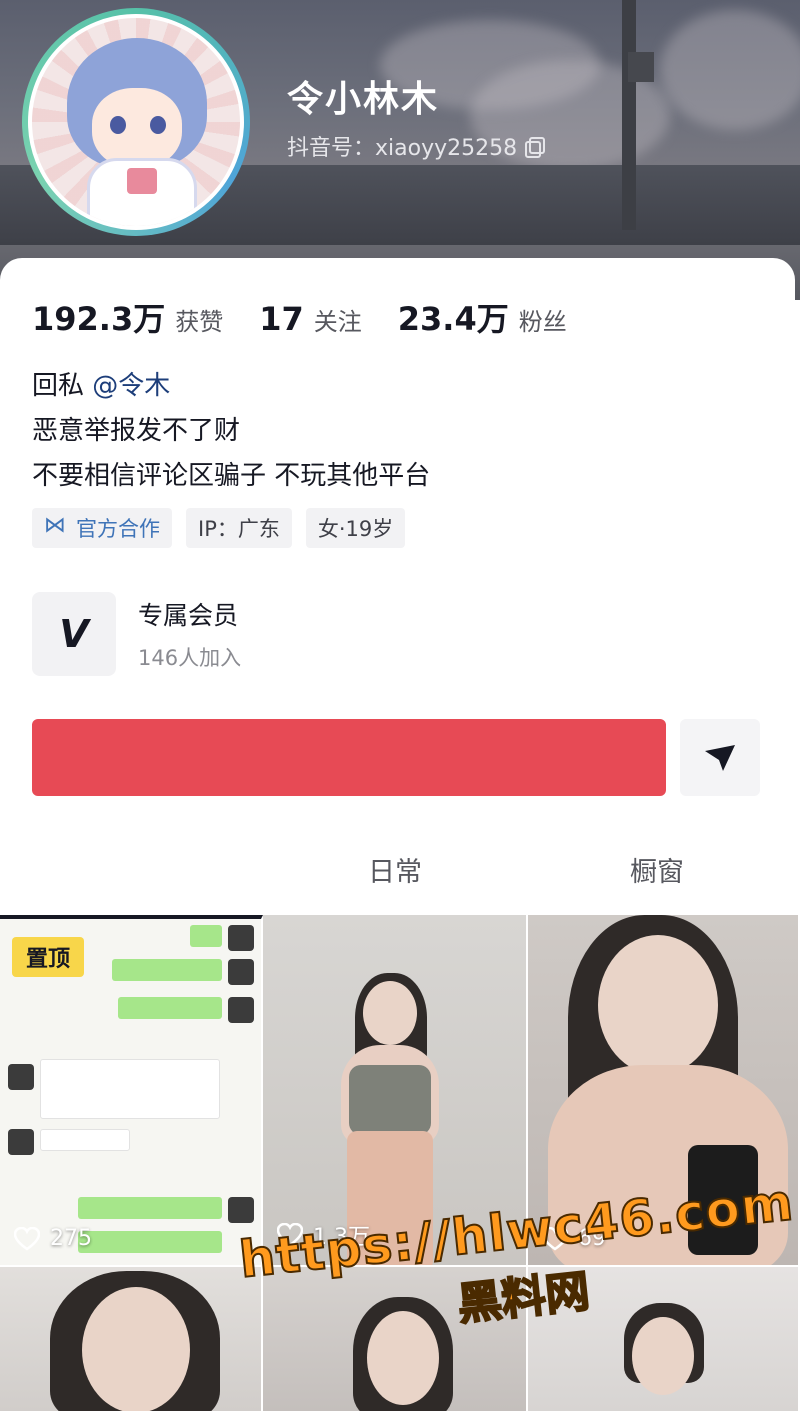 This screenshot has height=1413, width=800. Describe the element at coordinates (62, 386) in the screenshot. I see `bio-prefix: 回私` at that location.